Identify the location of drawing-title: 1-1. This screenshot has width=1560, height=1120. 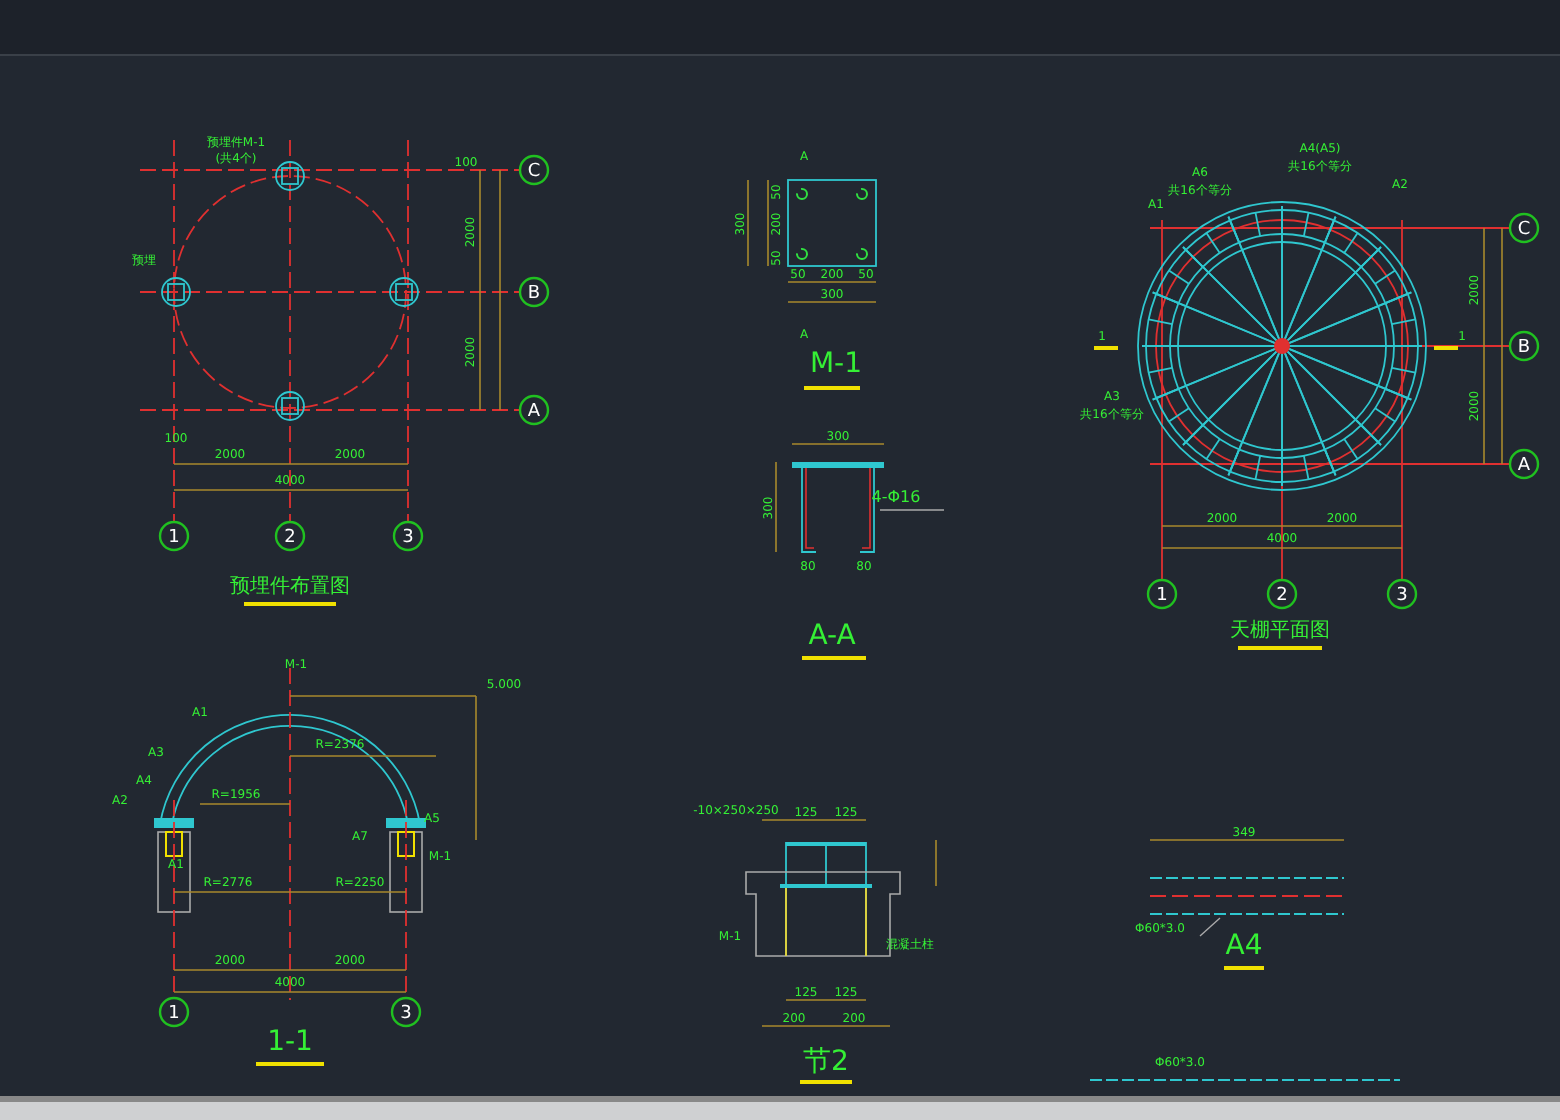
(290, 1042).